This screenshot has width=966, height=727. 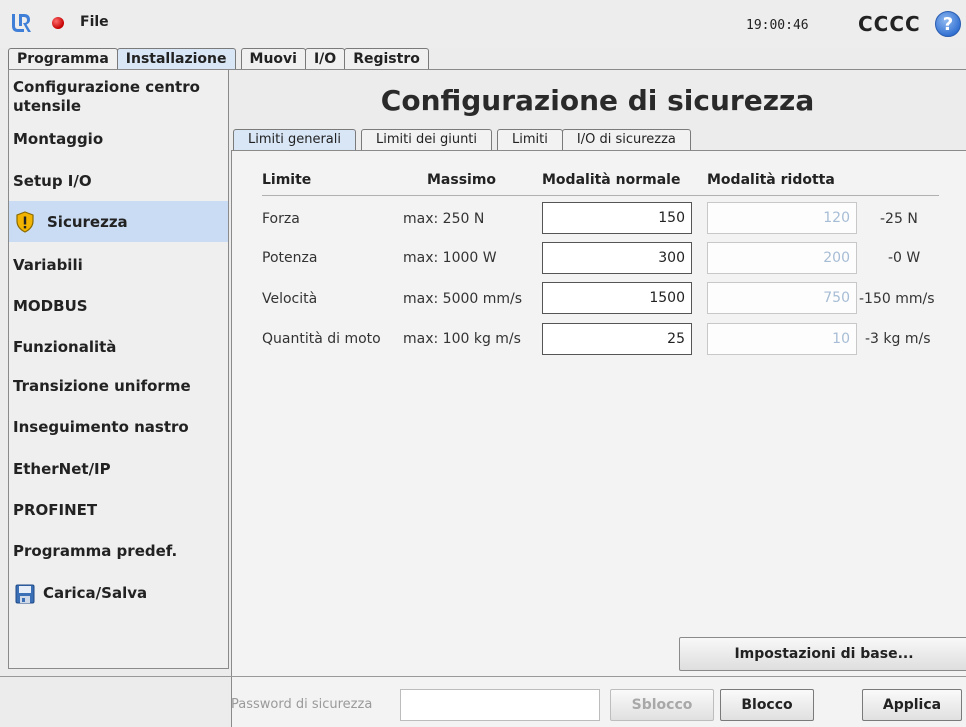 I want to click on sidebar-item-label: Carica/Salva, so click(x=95, y=593).